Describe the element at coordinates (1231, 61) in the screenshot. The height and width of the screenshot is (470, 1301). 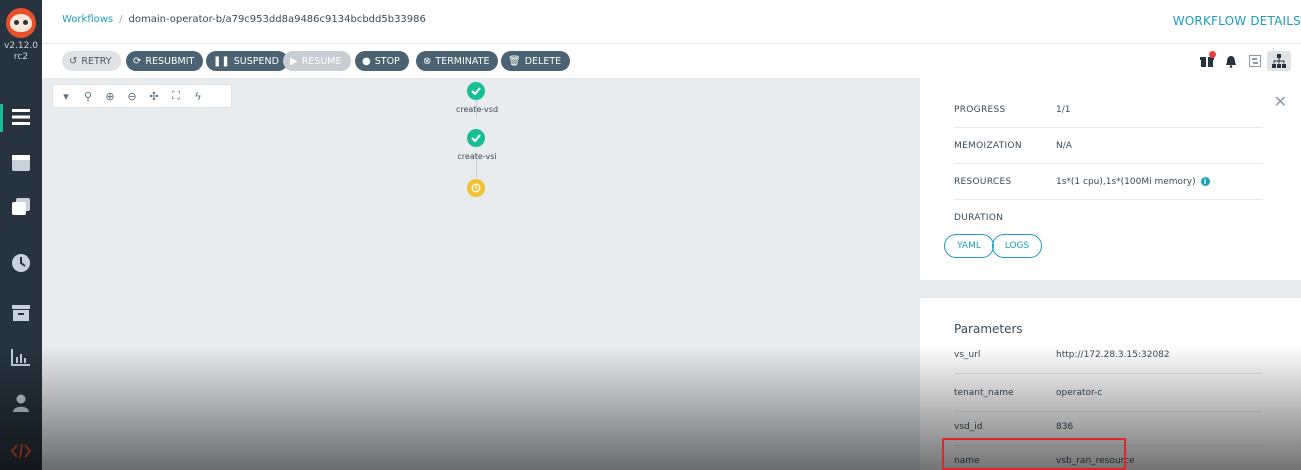
I see `bell-icon` at that location.